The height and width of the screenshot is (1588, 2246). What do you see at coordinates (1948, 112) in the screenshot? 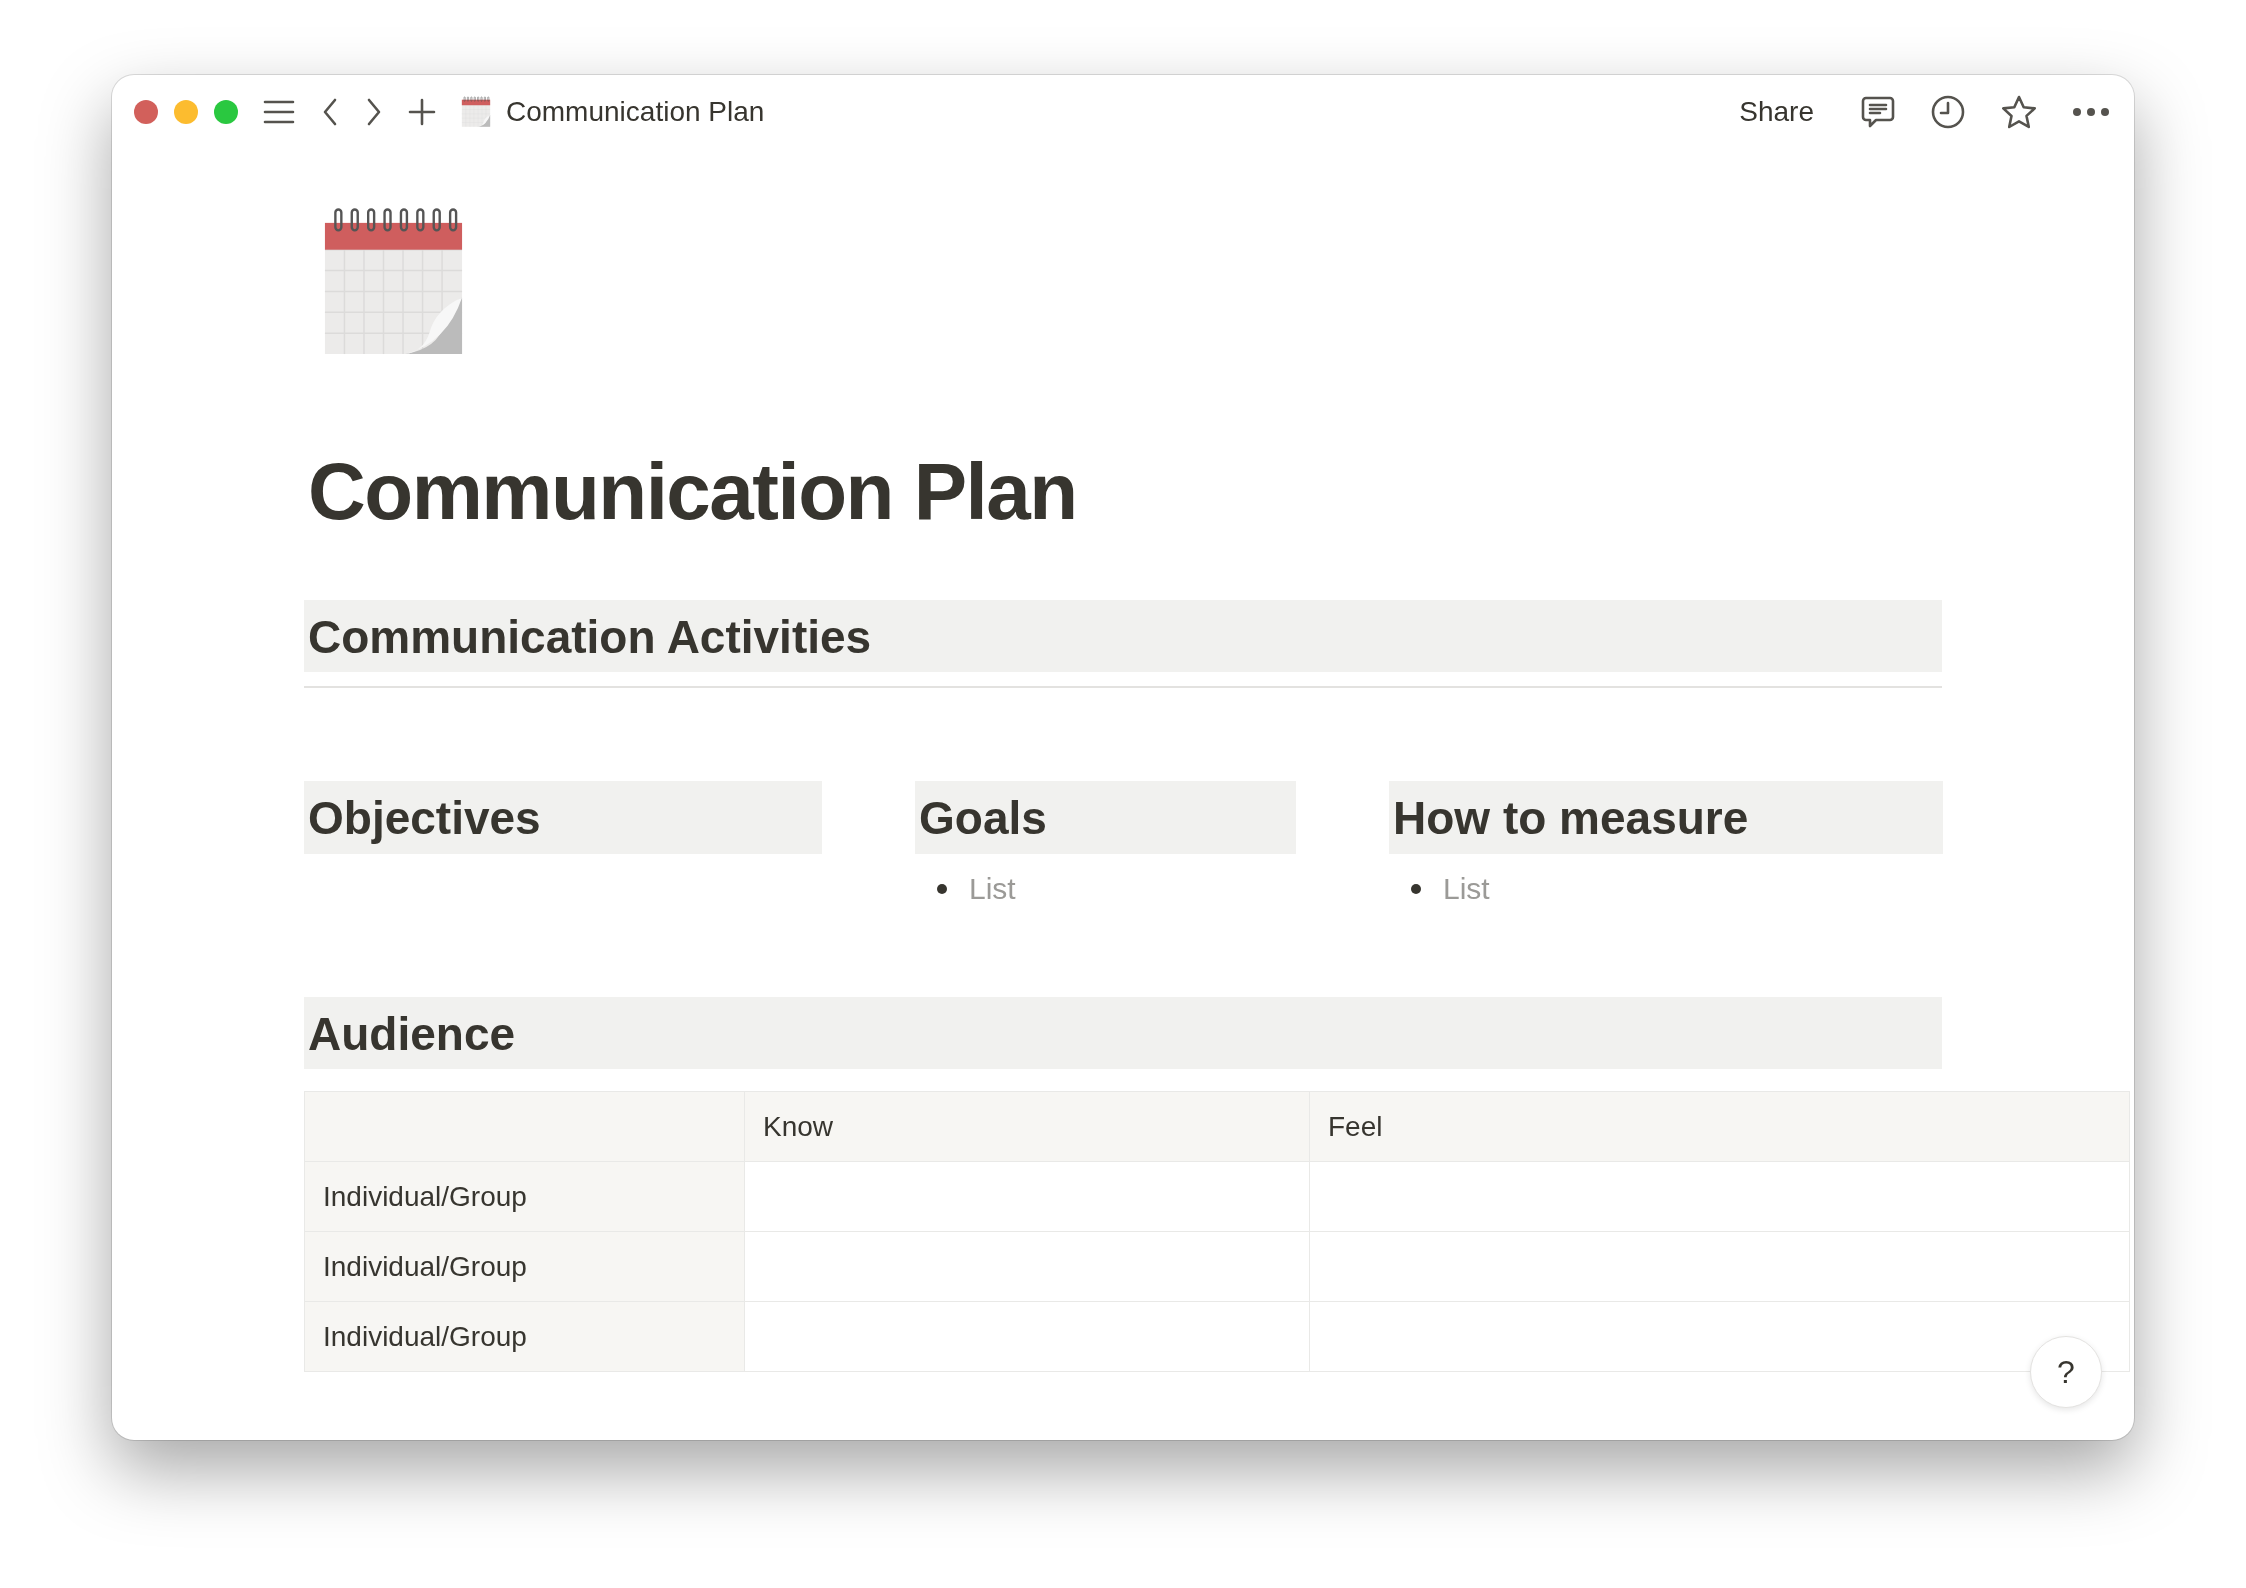
I see `clock-icon` at bounding box center [1948, 112].